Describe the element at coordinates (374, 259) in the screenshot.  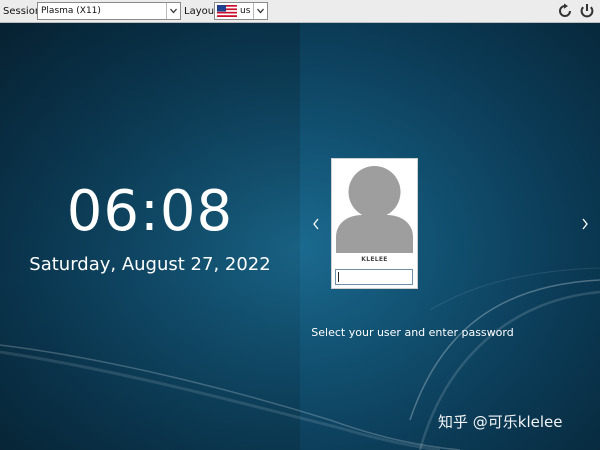
I see `user-name: KLELEE` at that location.